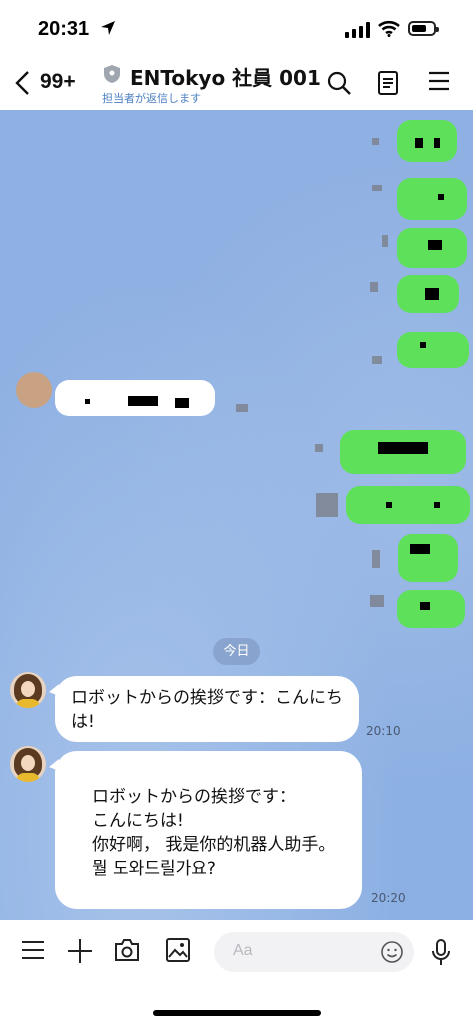 The image size is (473, 1024). I want to click on home-indicator, so click(237, 1013).